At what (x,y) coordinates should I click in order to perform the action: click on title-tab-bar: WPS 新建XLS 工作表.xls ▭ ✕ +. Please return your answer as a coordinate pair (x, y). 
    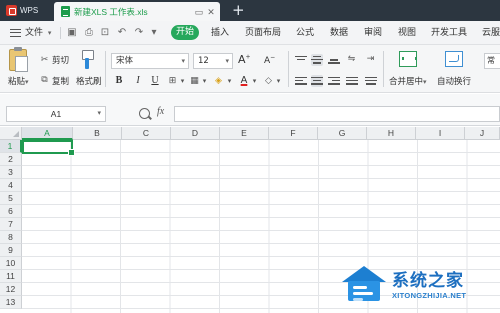
    Looking at the image, I should click on (250, 10).